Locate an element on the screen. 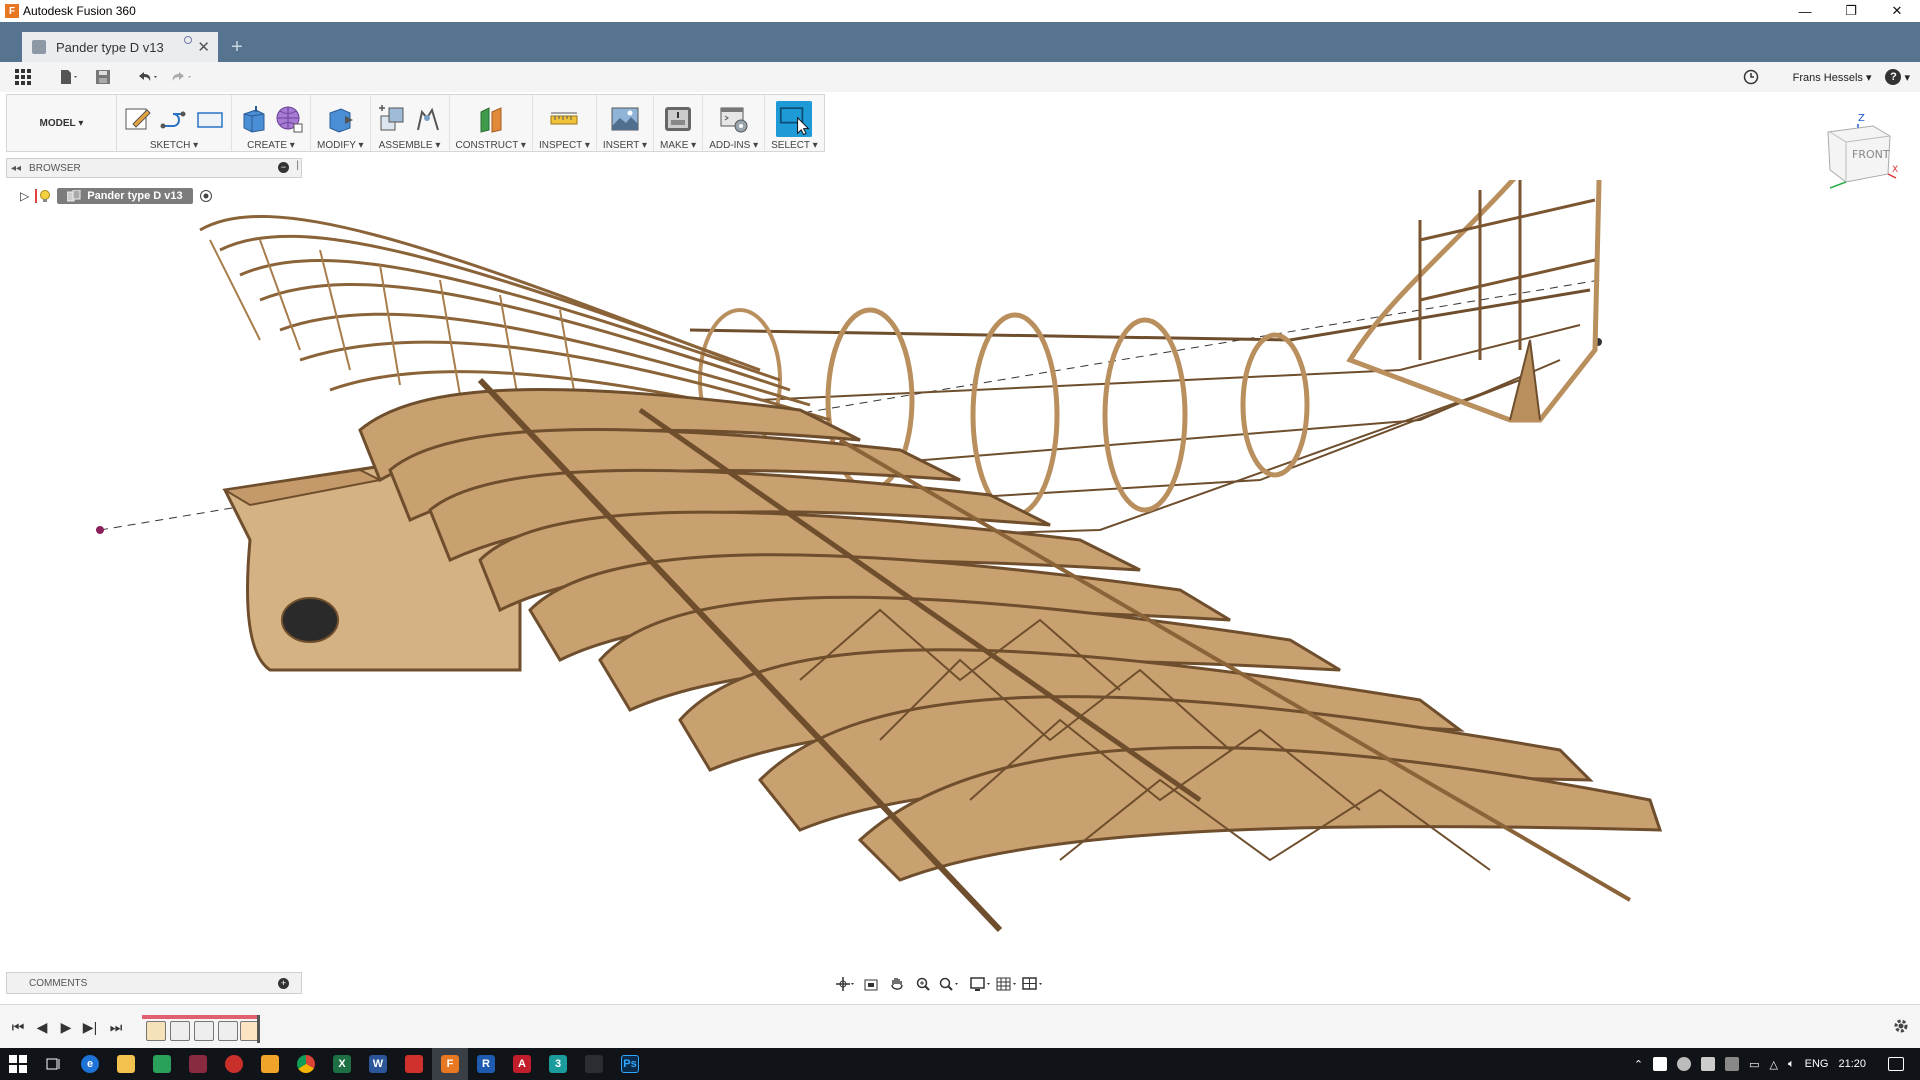 The width and height of the screenshot is (1920, 1080). toolbar-group-construct: CONSTRUCT ▾ is located at coordinates (491, 123).